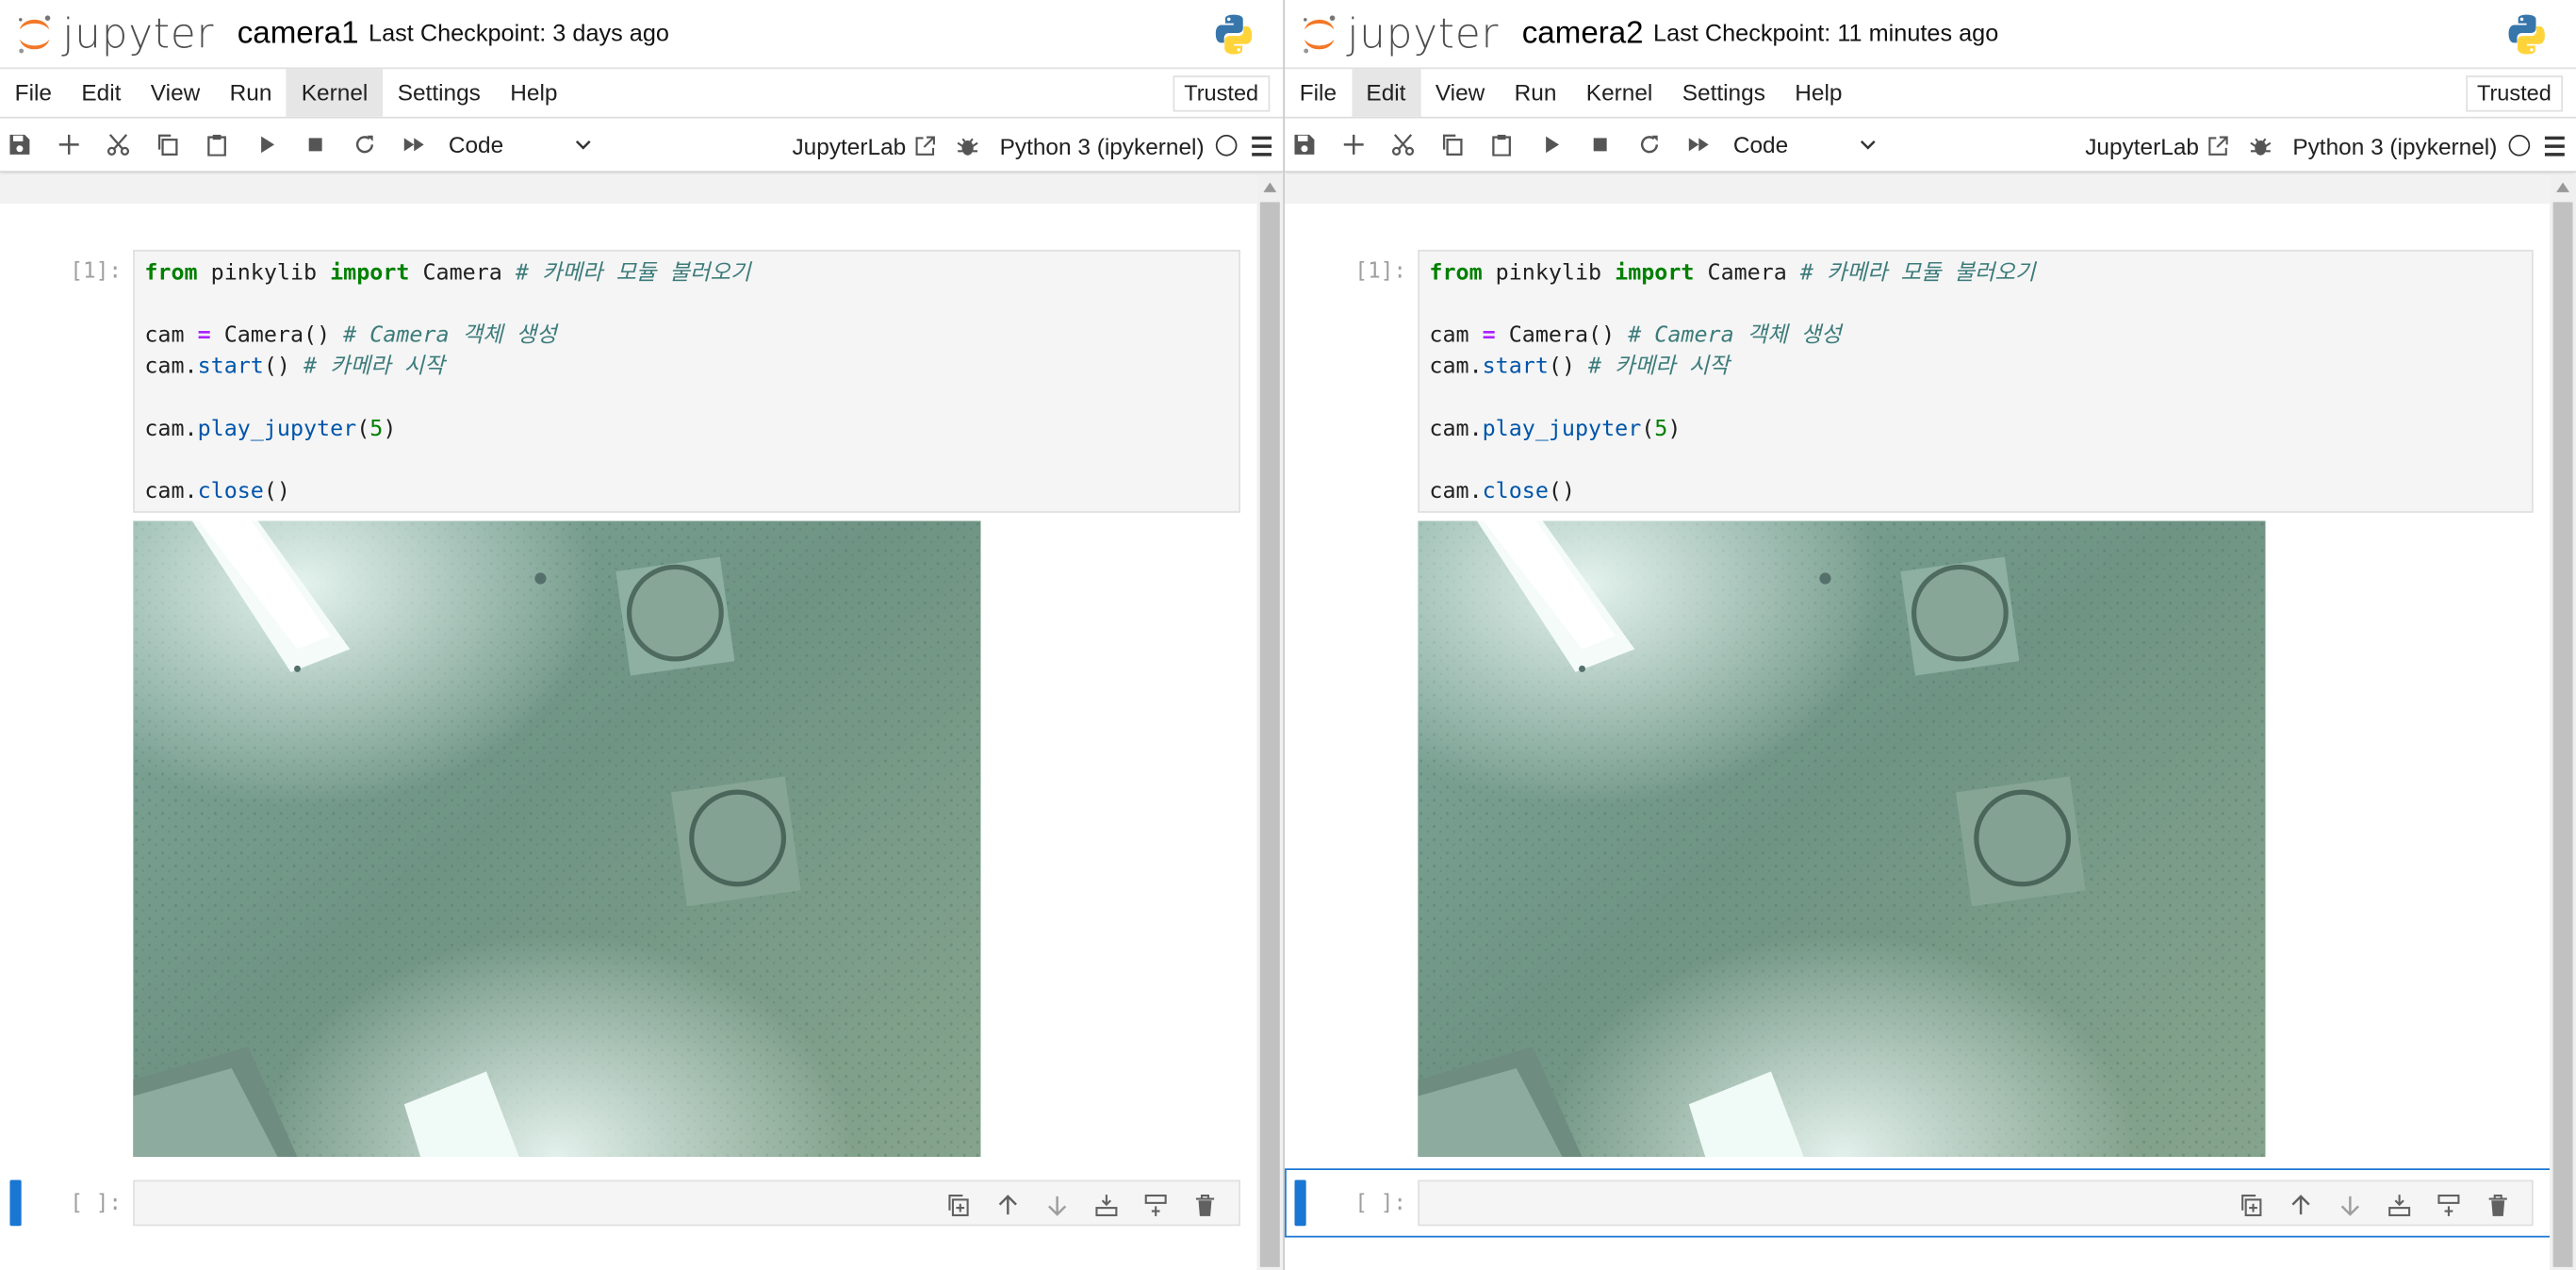 Image resolution: width=2576 pixels, height=1270 pixels. What do you see at coordinates (1583, 34) in the screenshot?
I see `notebook-title: camera2` at bounding box center [1583, 34].